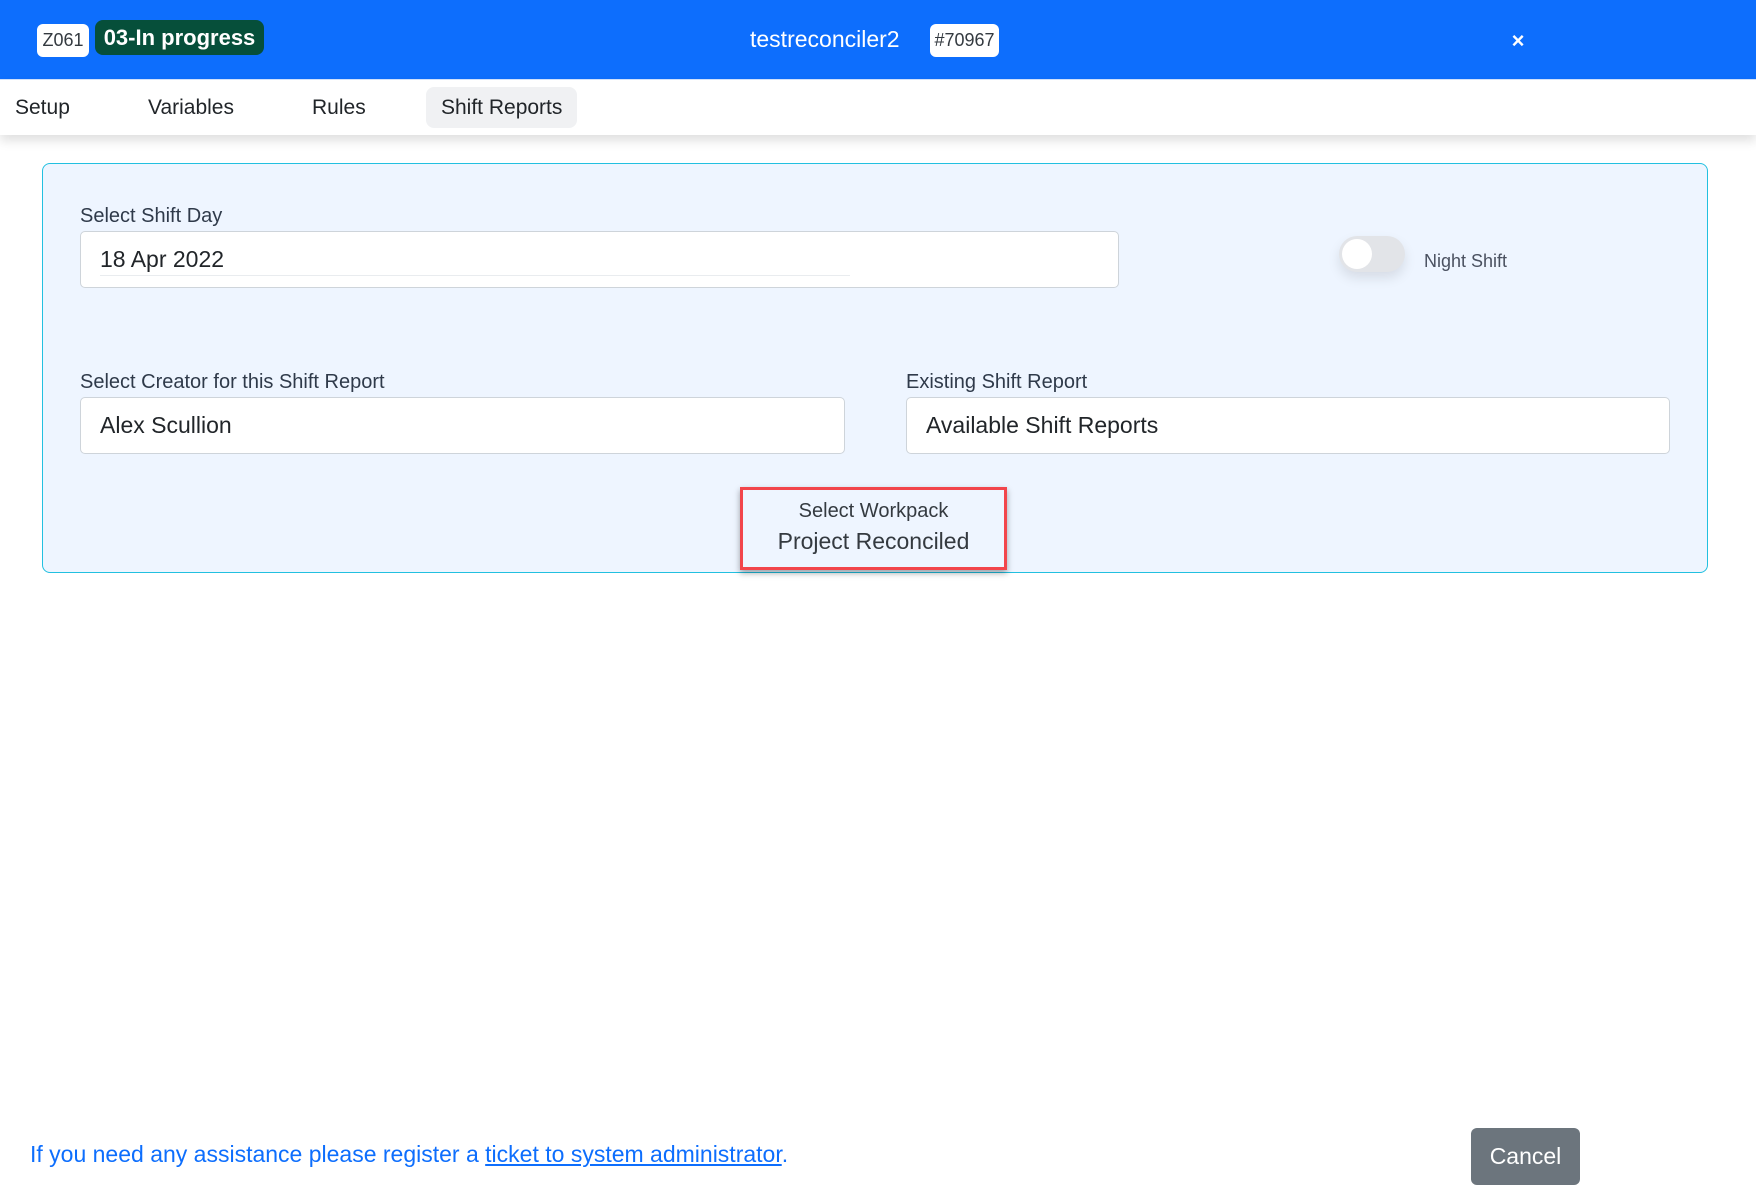  Describe the element at coordinates (785, 1154) in the screenshot. I see `help-suffix: .` at that location.